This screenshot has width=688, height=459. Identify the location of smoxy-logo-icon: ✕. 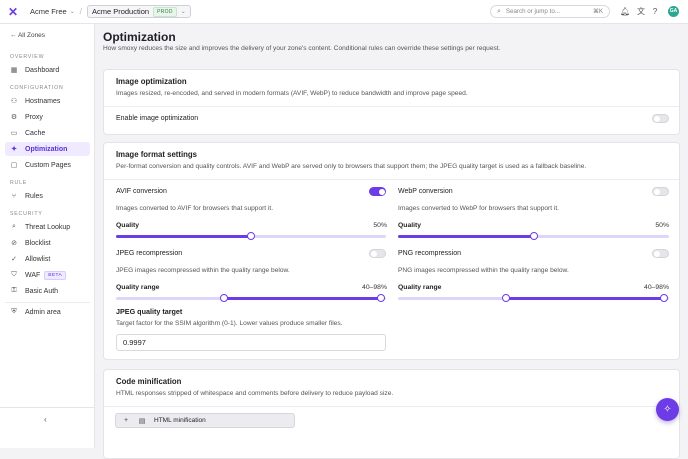
(14, 12).